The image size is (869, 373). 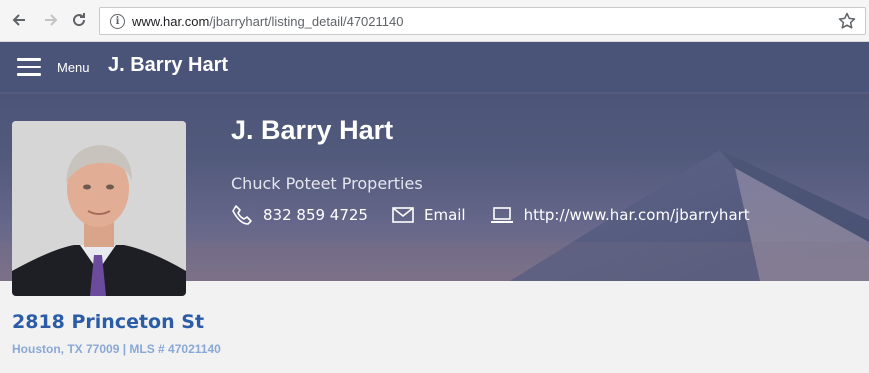 I want to click on website-url: http://www.har.com/jbarryhart, so click(x=636, y=215).